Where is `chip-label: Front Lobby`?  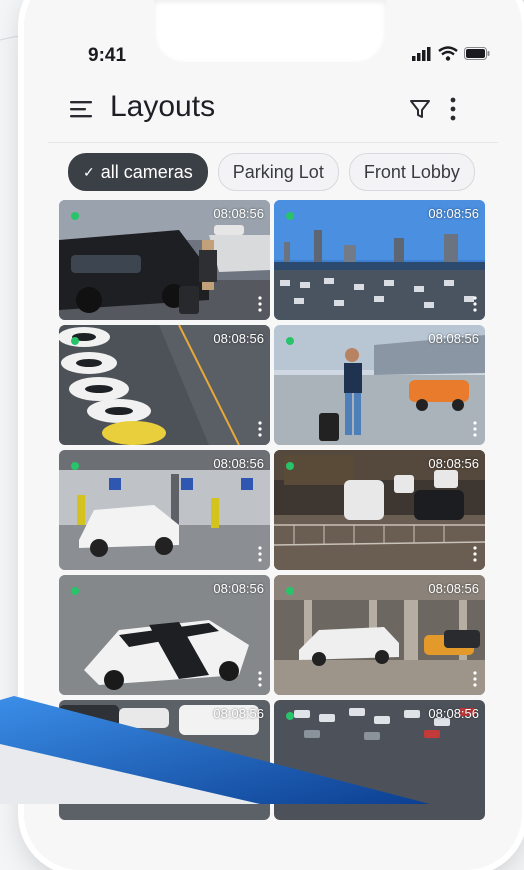
chip-label: Front Lobby is located at coordinates (411, 171).